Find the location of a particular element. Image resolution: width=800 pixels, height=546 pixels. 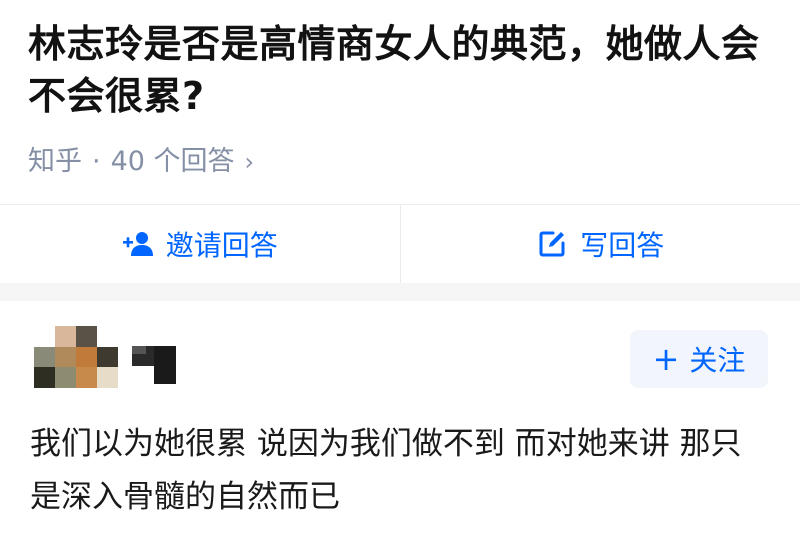

follow-label: 关注 is located at coordinates (717, 360).